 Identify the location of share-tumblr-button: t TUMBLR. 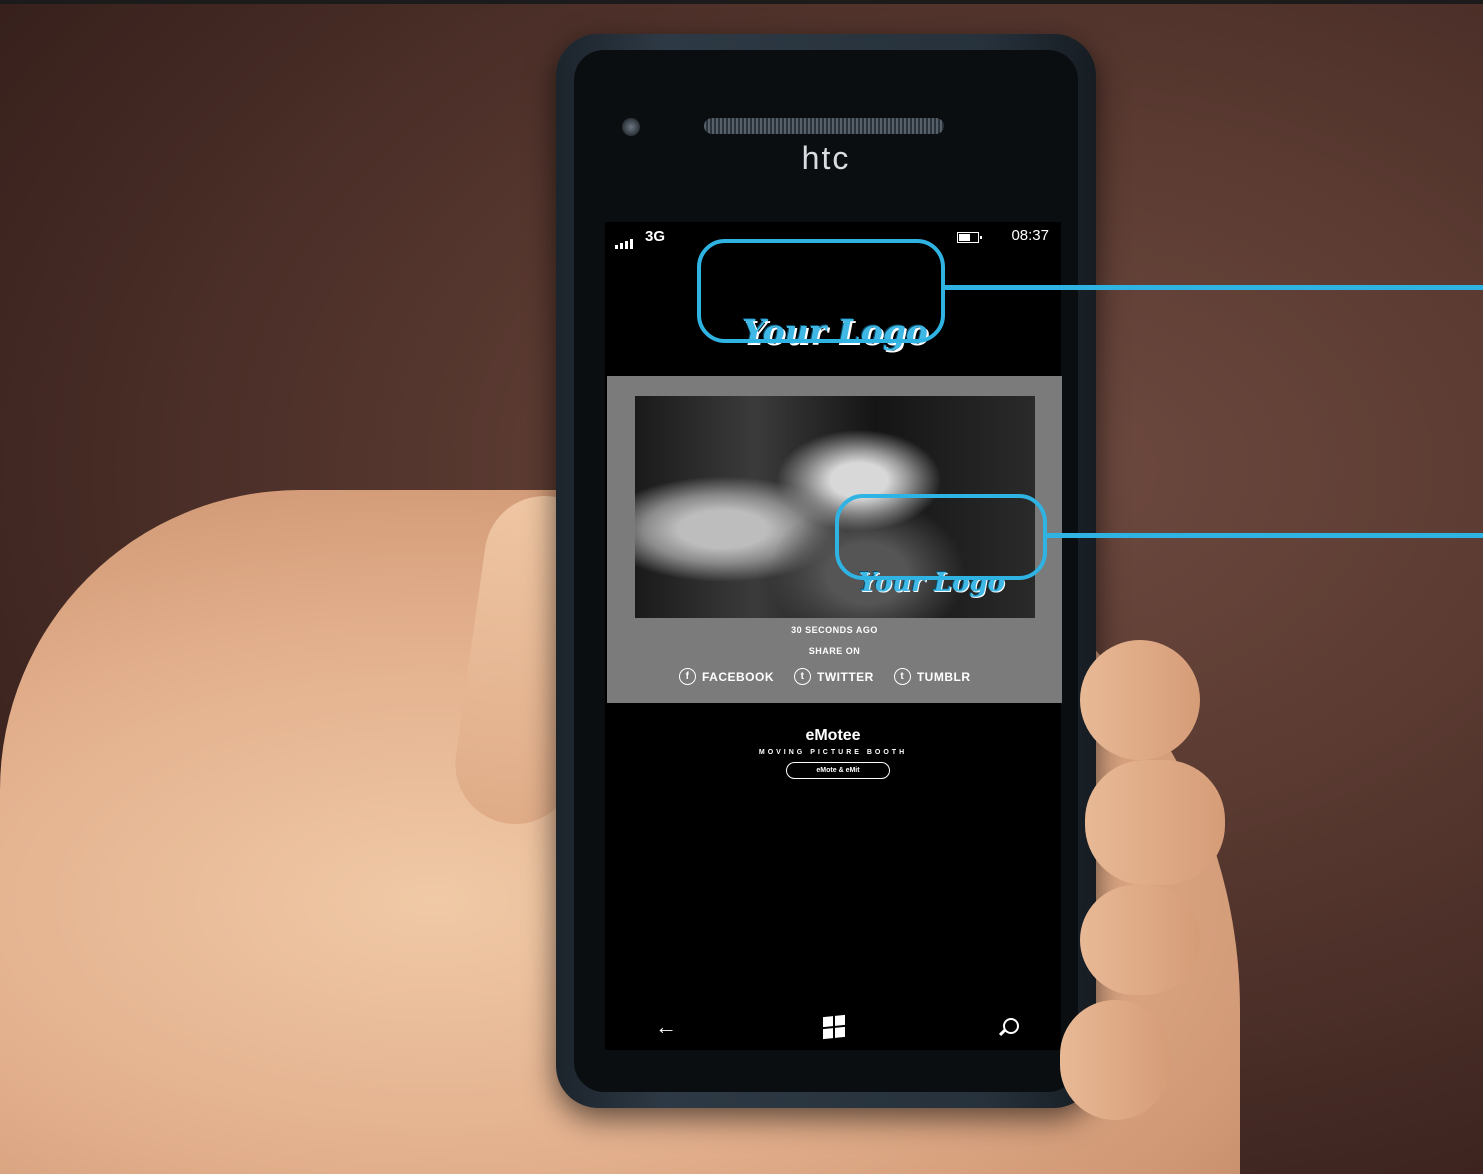
(932, 676).